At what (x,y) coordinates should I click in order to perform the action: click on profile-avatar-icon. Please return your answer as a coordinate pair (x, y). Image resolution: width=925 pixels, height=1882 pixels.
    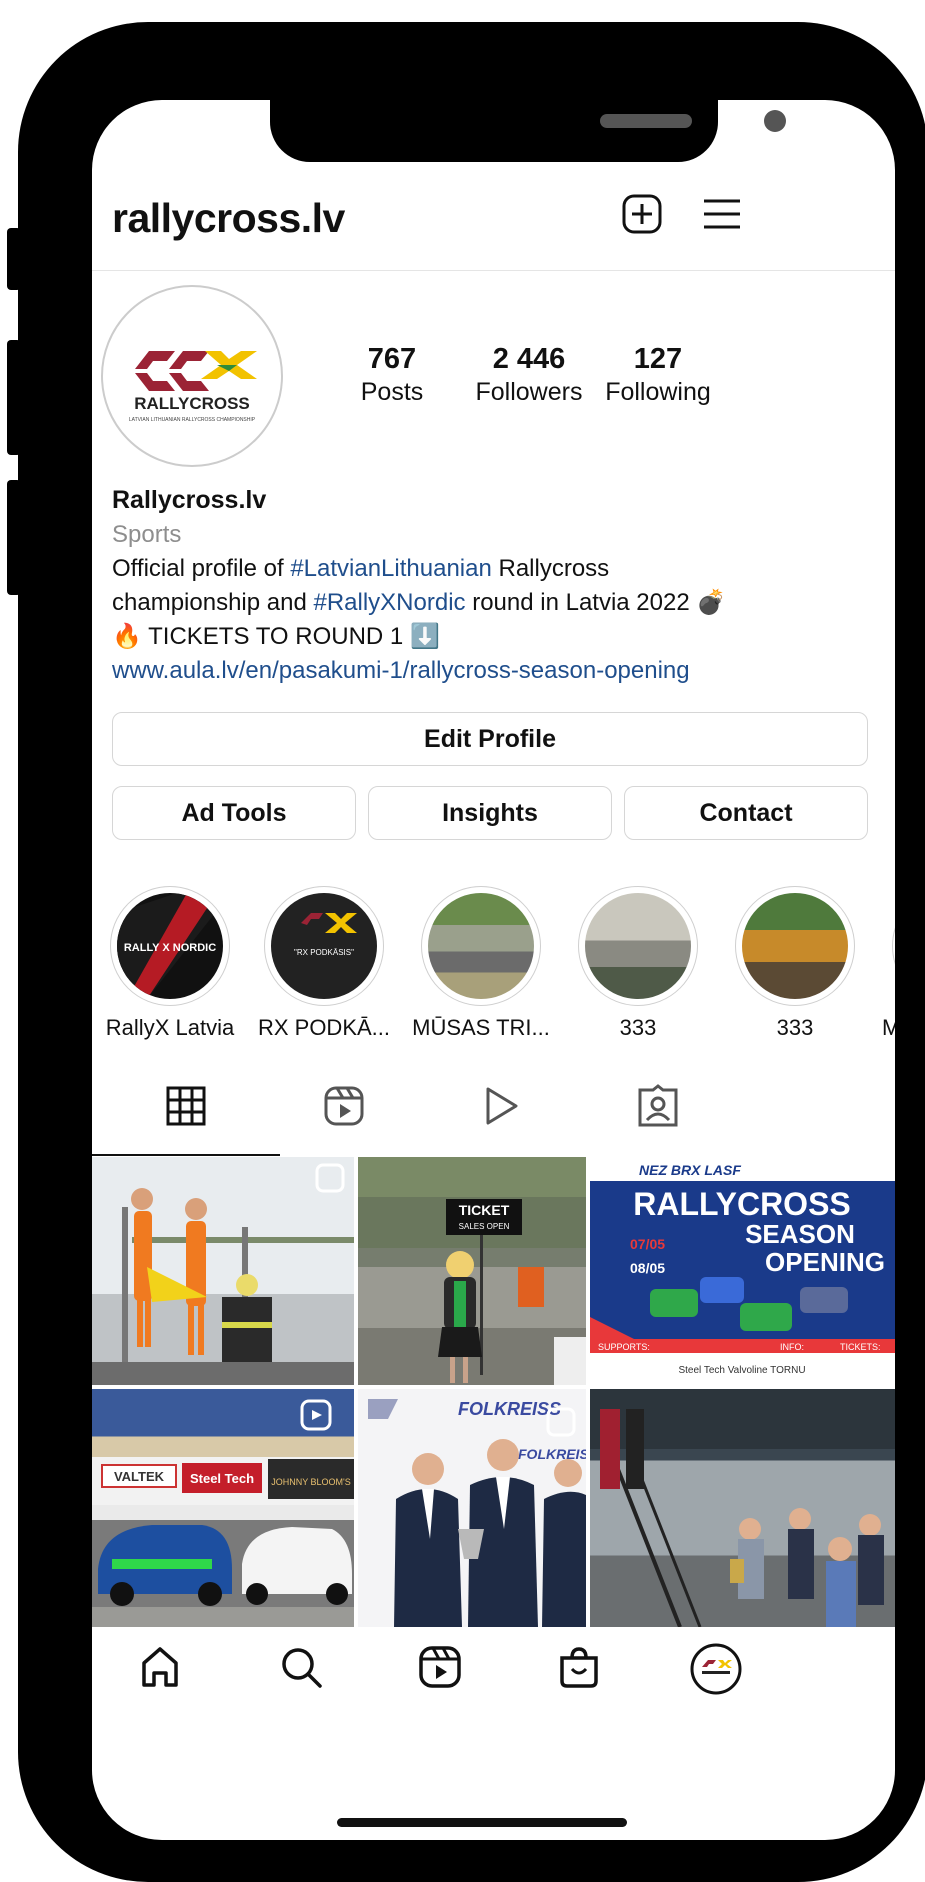
    Looking at the image, I should click on (716, 1669).